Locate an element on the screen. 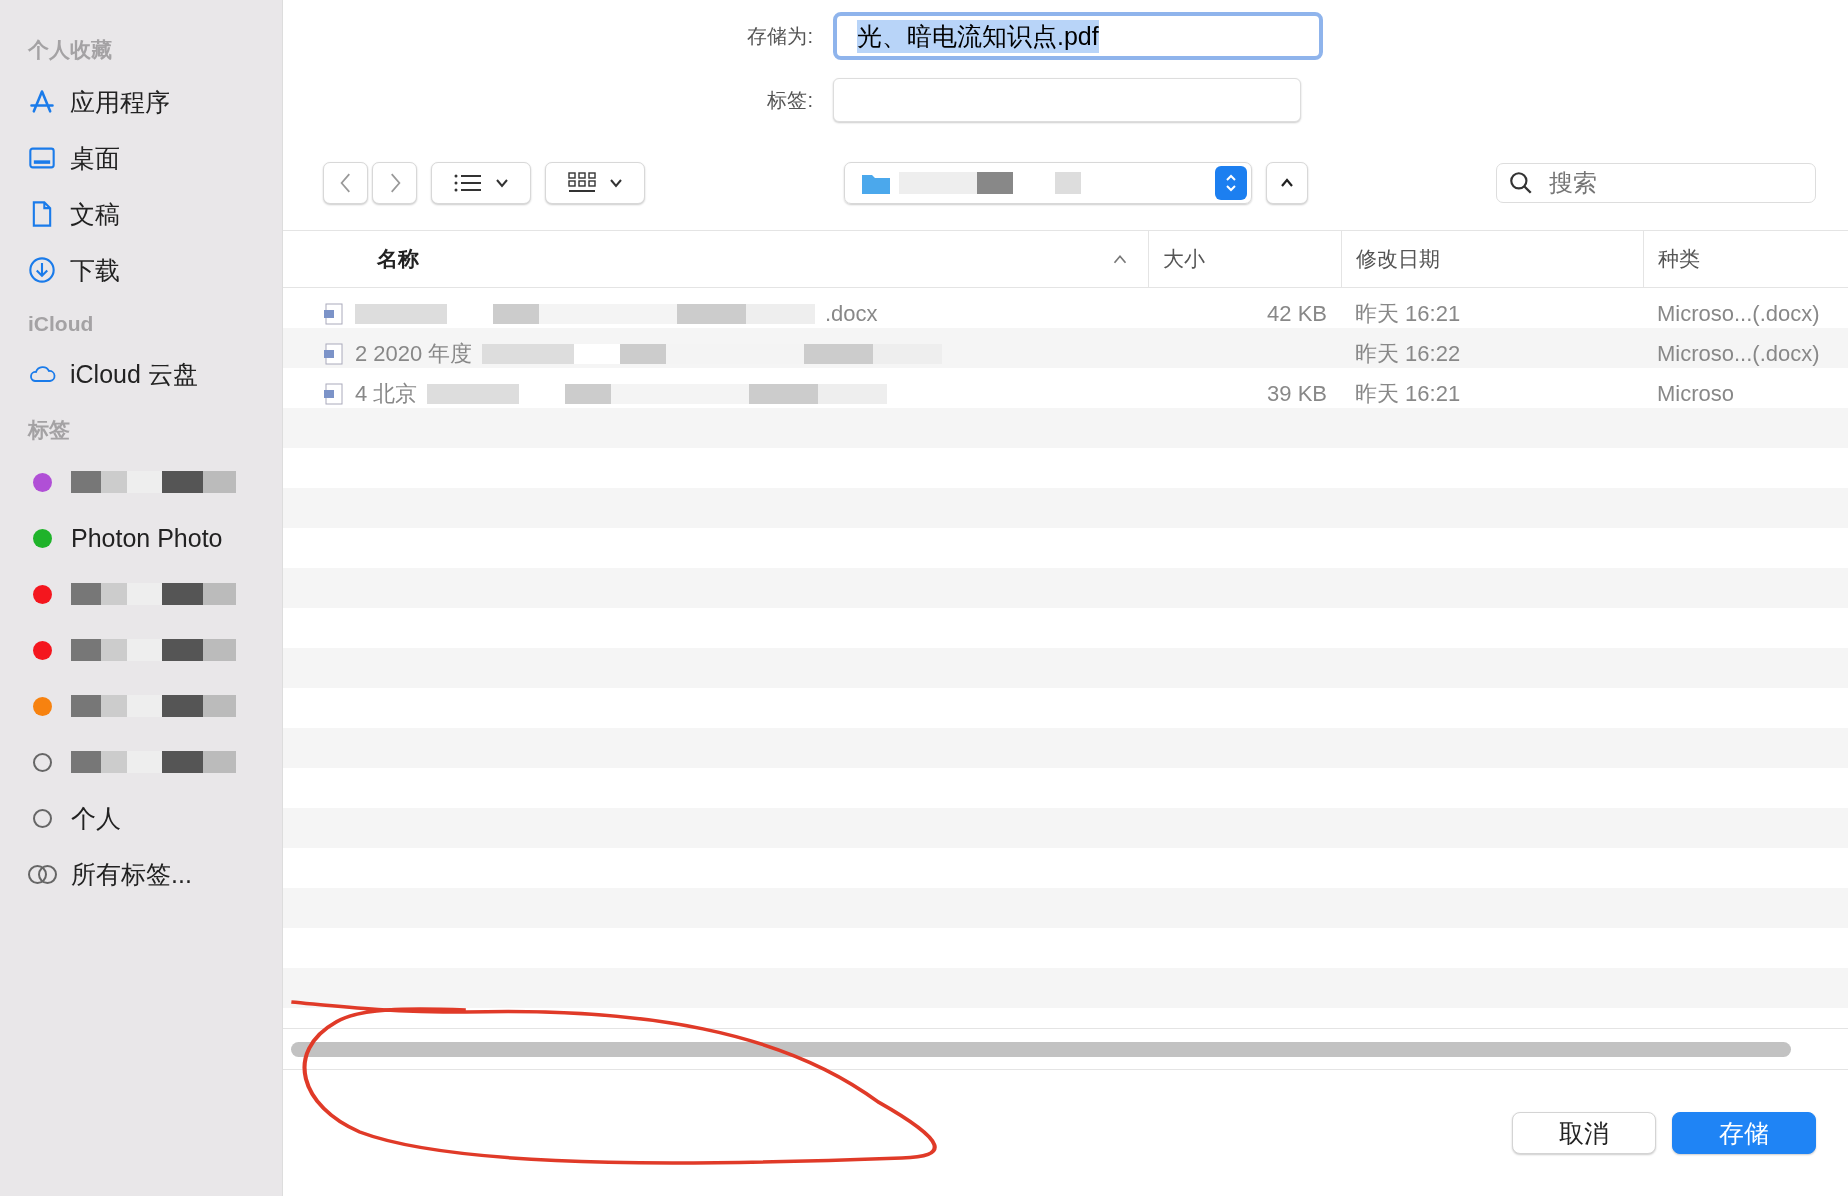 This screenshot has width=1848, height=1196. section-heading: 标签 is located at coordinates (49, 430).